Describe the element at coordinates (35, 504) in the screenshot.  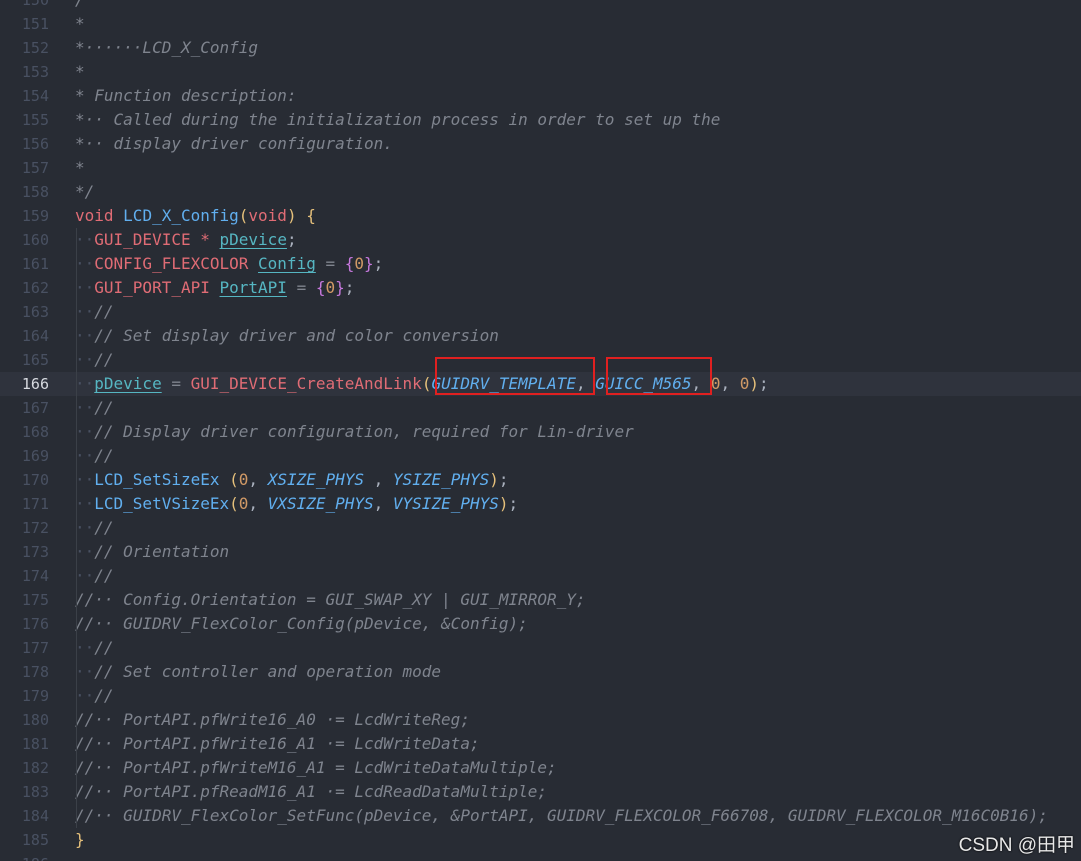
I see `line-number: 171` at that location.